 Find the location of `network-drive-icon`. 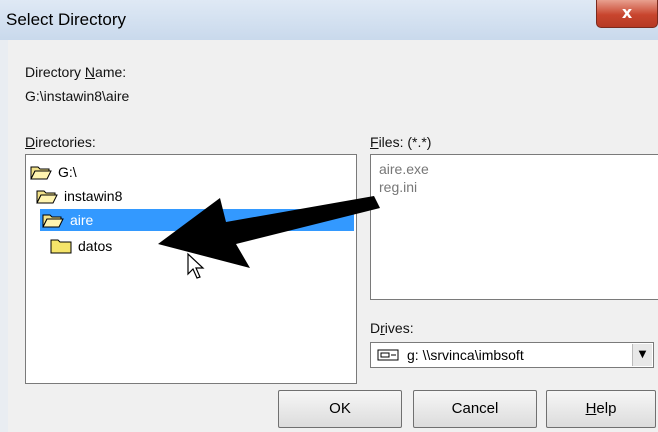

network-drive-icon is located at coordinates (388, 355).